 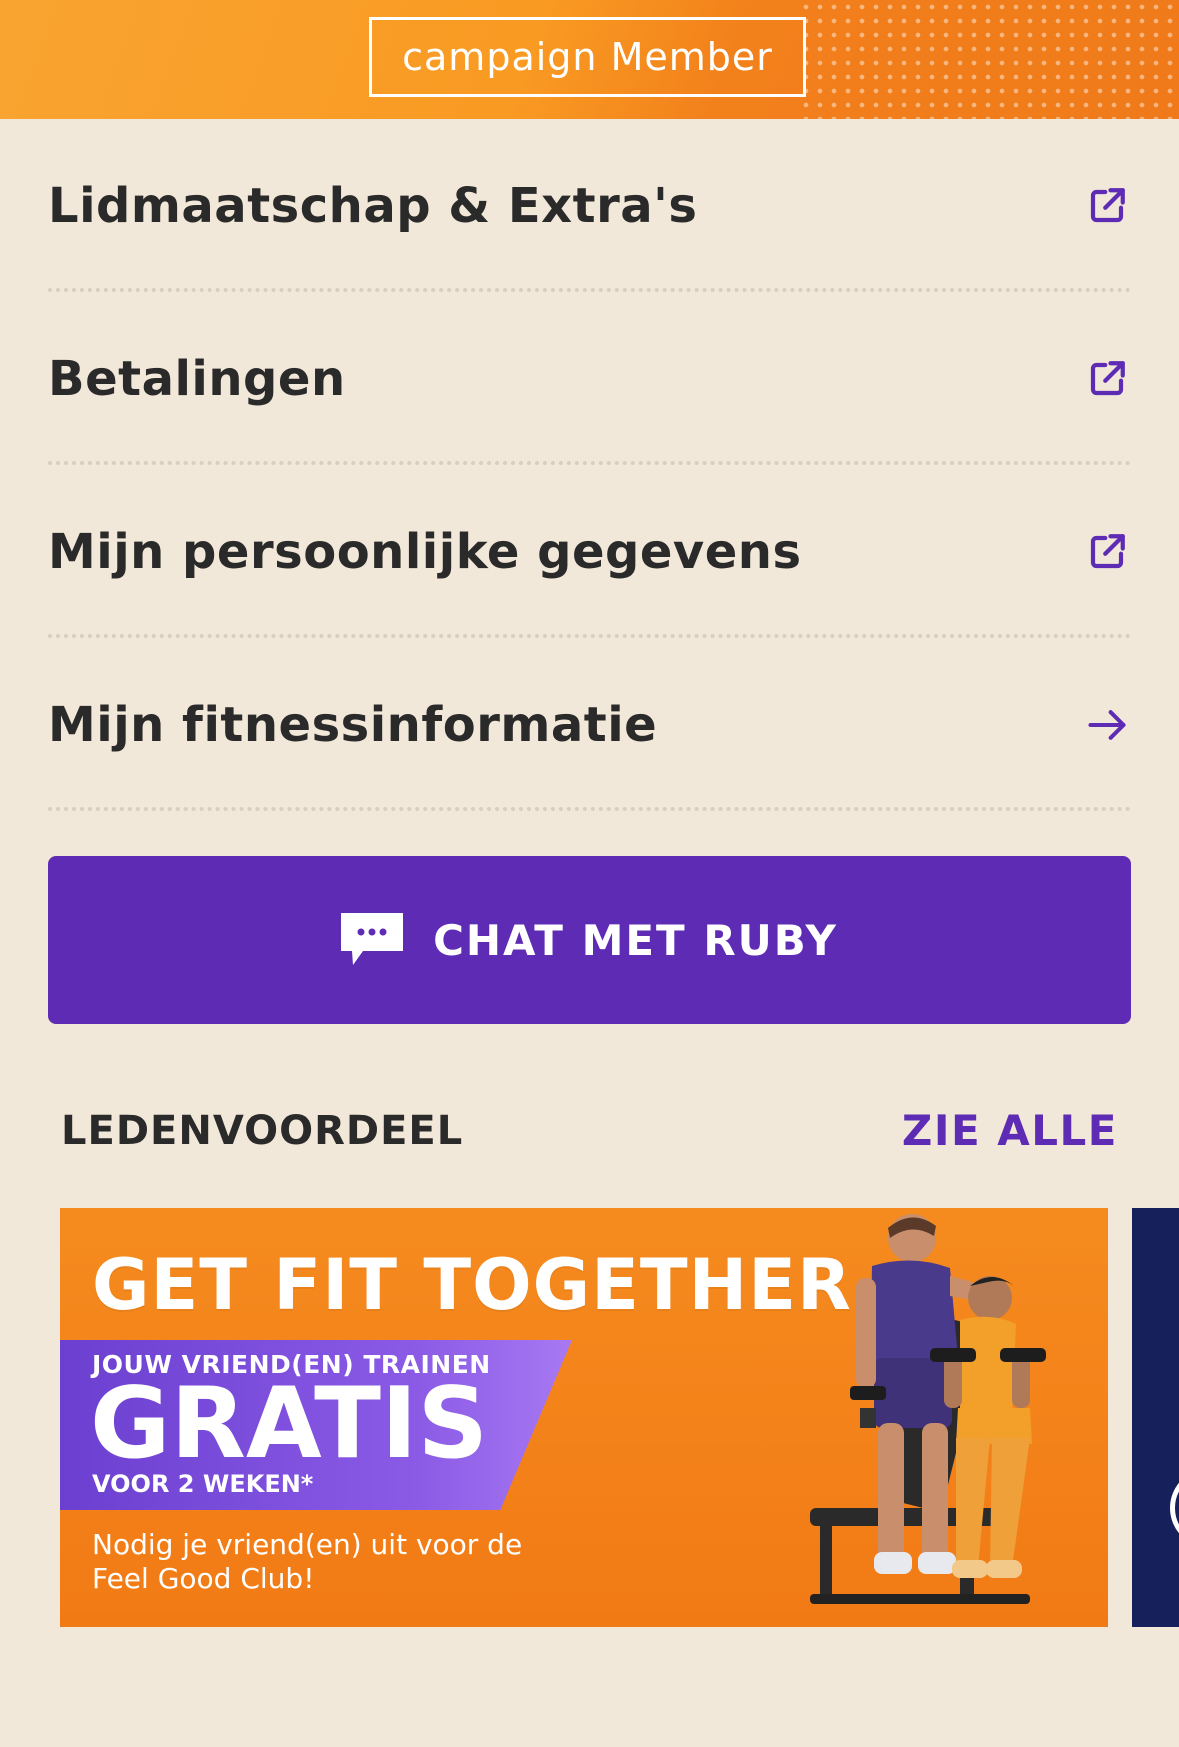 I want to click on chat-bubble-icon, so click(x=372, y=940).